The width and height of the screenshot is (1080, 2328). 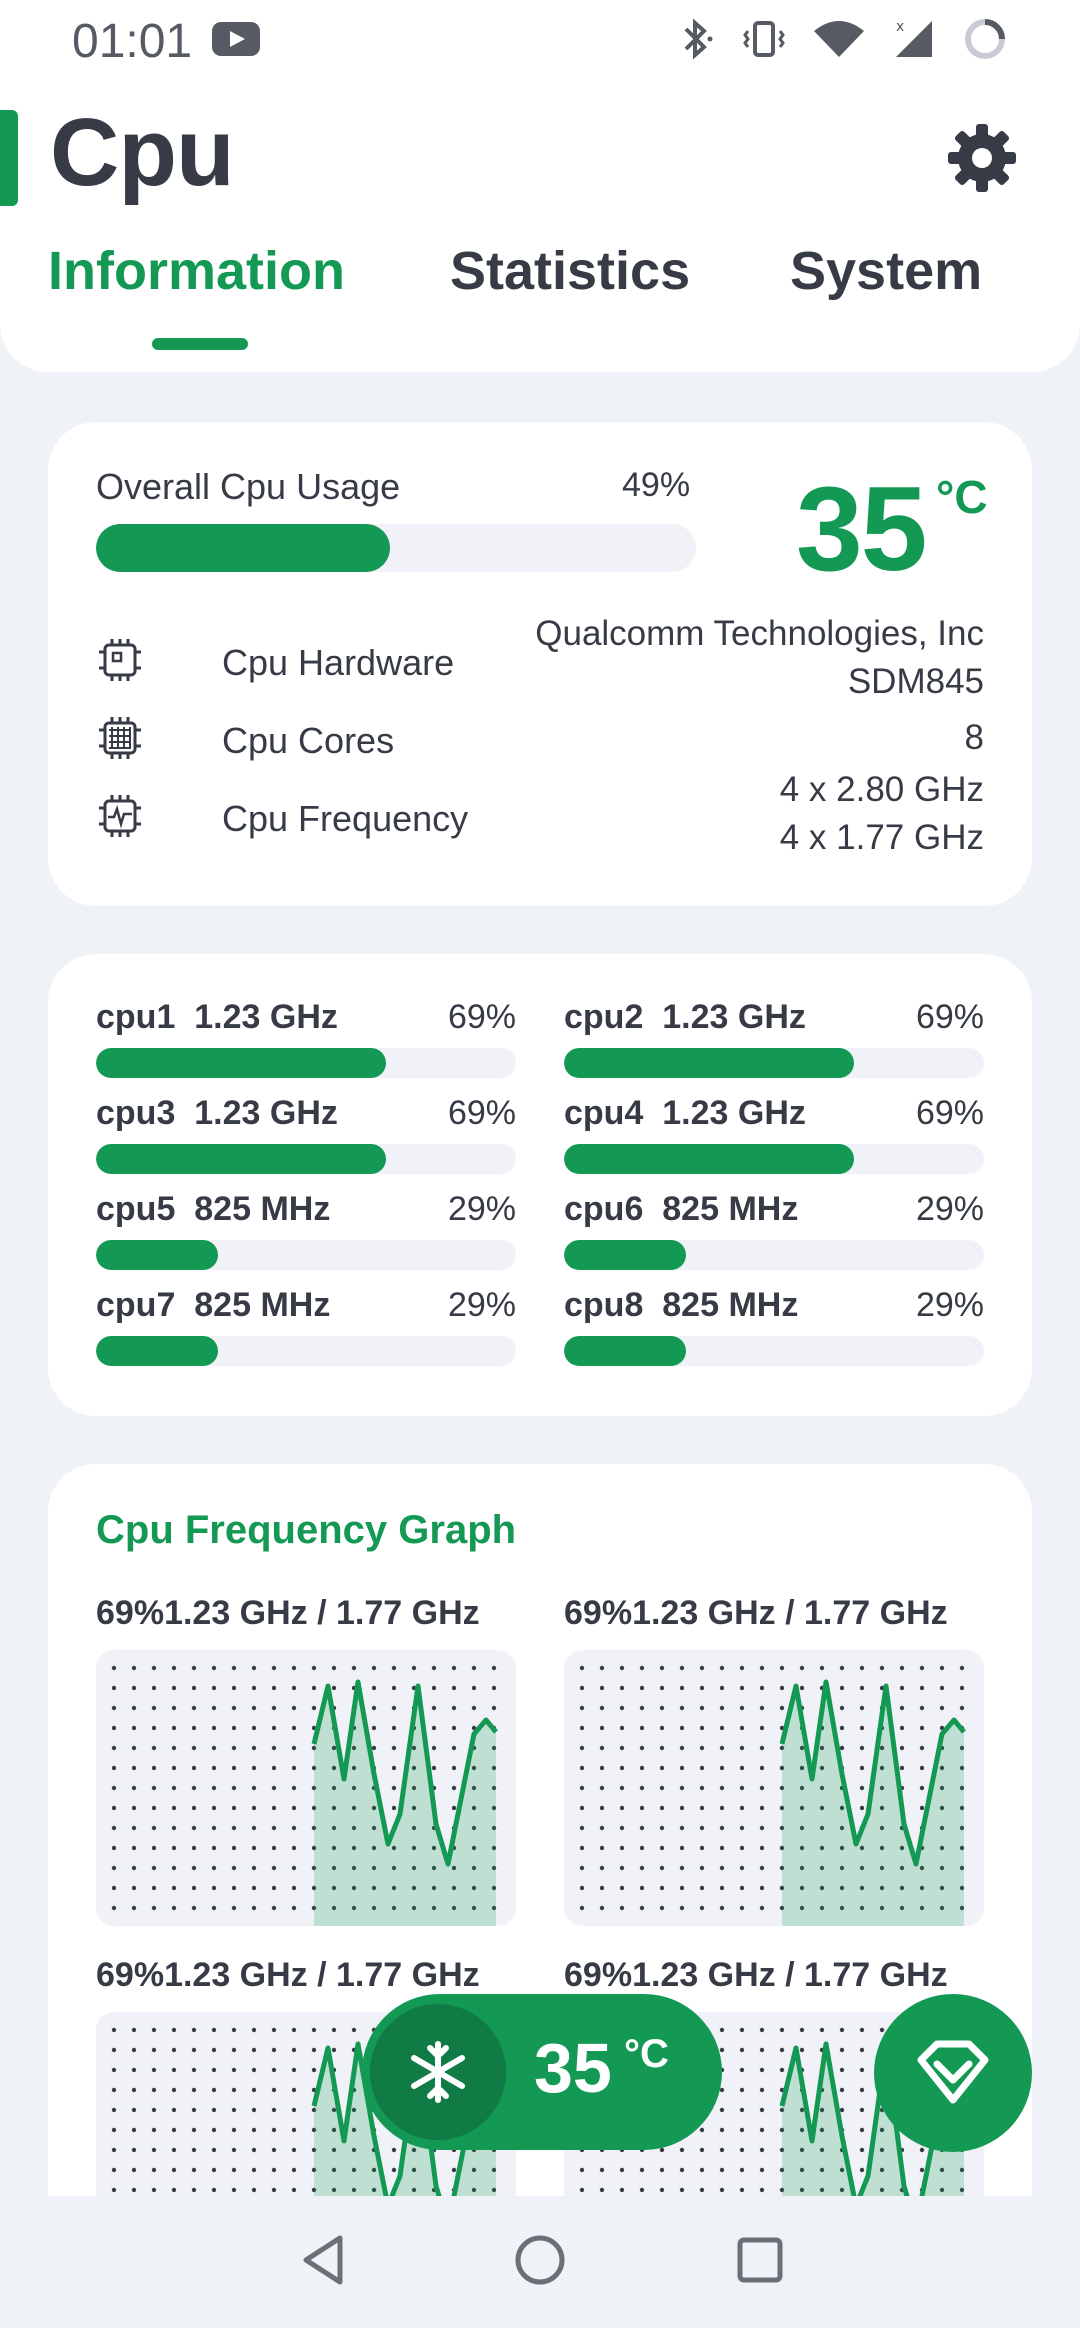 What do you see at coordinates (685, 1017) in the screenshot?
I see `core-name-frequency: cpu2 1.23 GHz` at bounding box center [685, 1017].